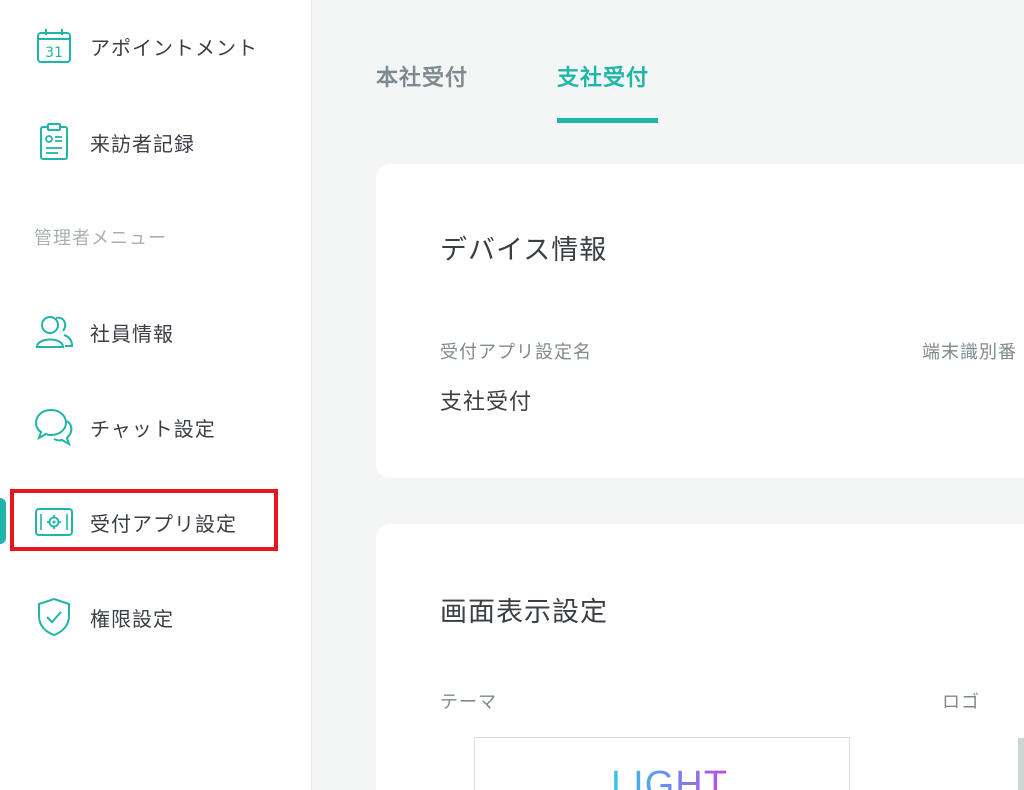  Describe the element at coordinates (142, 143) in the screenshot. I see `sidebar-item-label: 来訪者記録` at that location.